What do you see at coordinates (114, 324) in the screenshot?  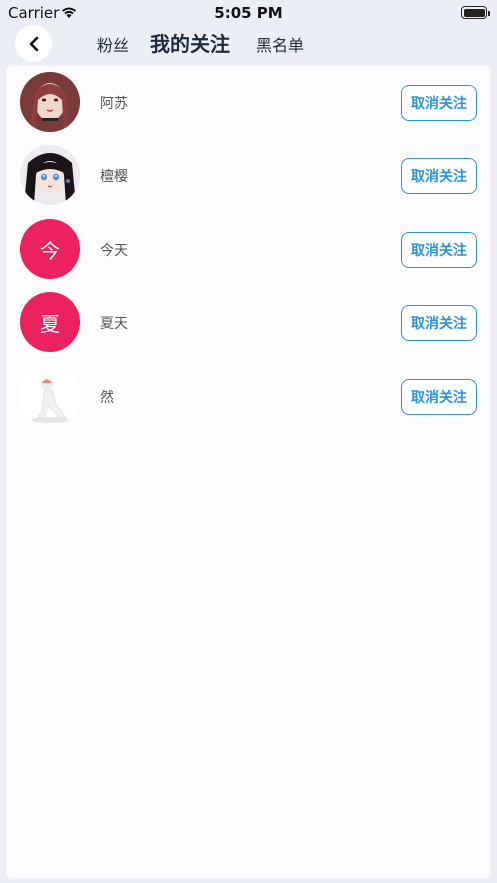 I see `user-name: 夏天` at bounding box center [114, 324].